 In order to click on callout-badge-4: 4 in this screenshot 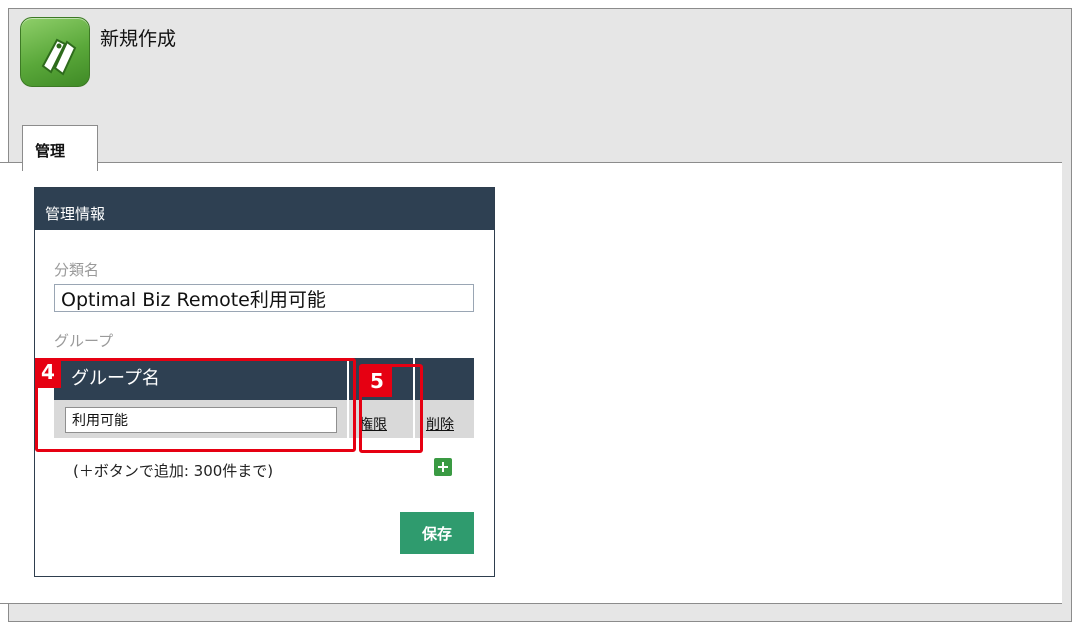, I will do `click(48, 373)`.